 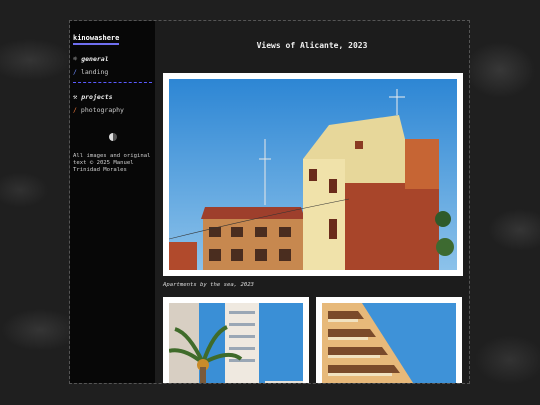 I want to click on photo-row, so click(x=312, y=340).